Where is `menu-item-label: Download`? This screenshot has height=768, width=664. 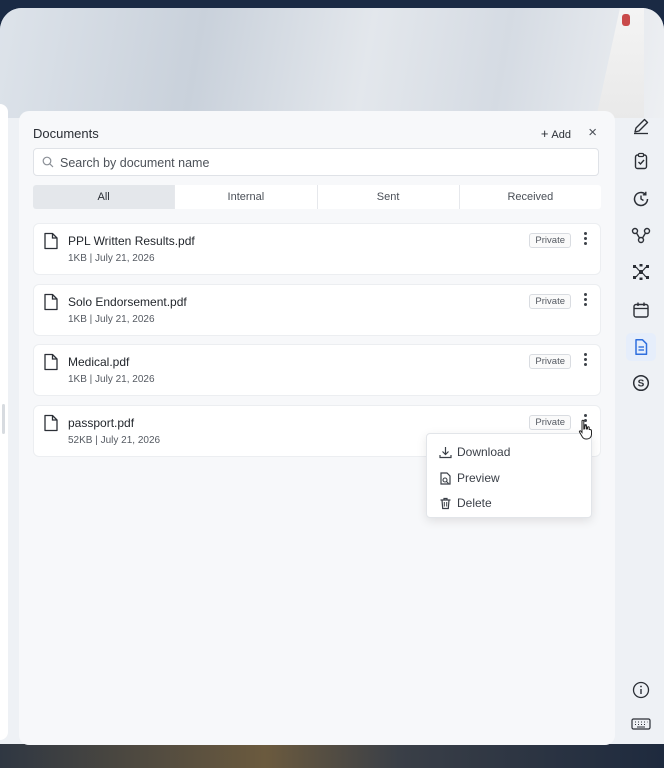
menu-item-label: Download is located at coordinates (484, 452).